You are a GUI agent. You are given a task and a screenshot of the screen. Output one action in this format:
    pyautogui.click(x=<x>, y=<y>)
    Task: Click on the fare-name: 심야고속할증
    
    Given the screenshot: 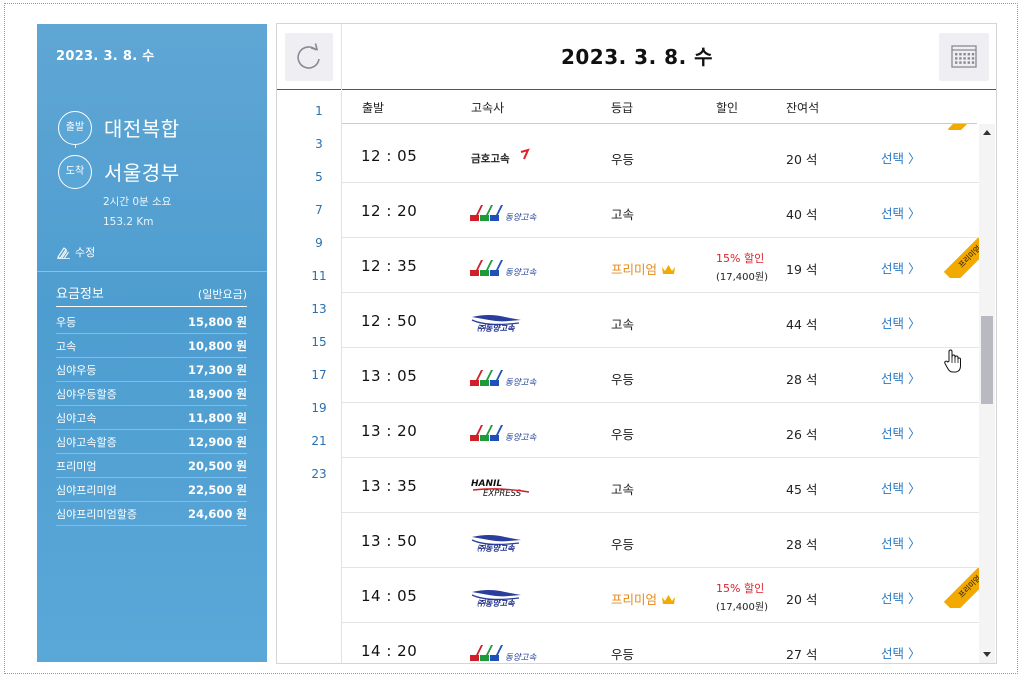 What is the action you would take?
    pyautogui.click(x=86, y=442)
    